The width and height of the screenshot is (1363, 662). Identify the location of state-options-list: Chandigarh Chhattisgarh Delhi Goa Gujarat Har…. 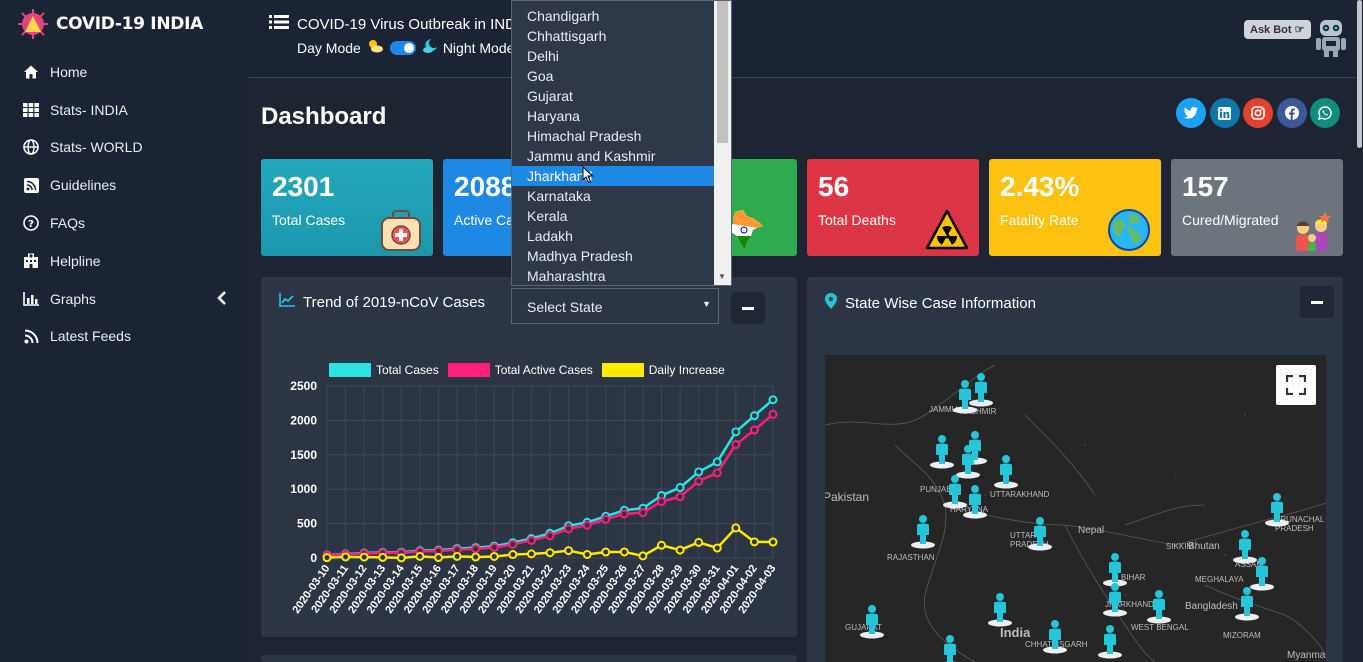
(621, 143).